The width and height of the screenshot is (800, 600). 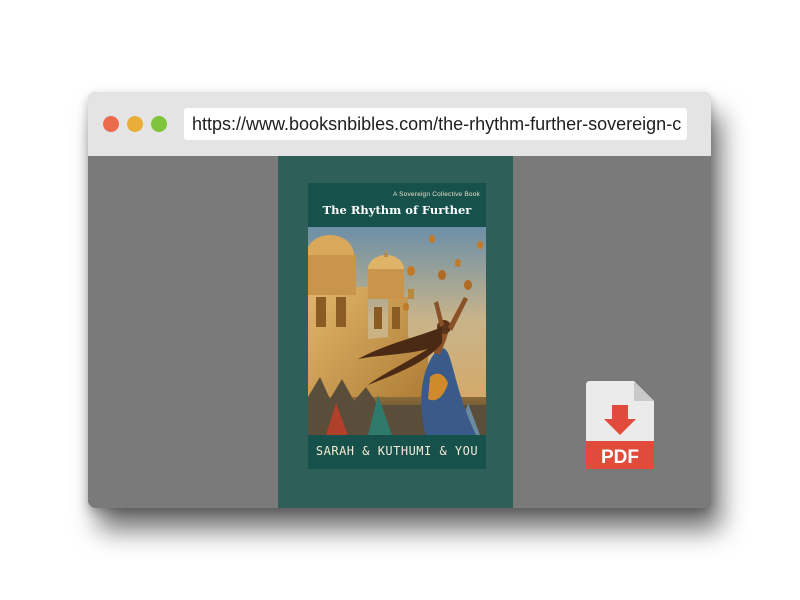 What do you see at coordinates (436, 194) in the screenshot?
I see `series-label: A Sovereign Collective Book` at bounding box center [436, 194].